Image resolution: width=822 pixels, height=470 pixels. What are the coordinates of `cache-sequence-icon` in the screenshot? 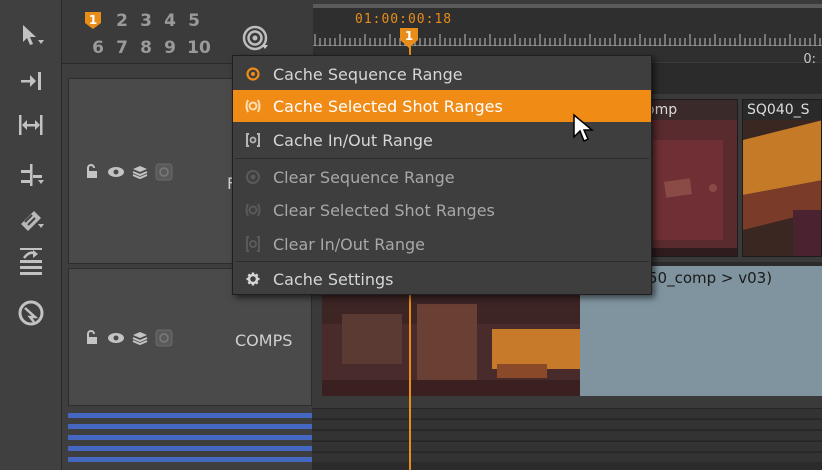 It's located at (253, 74).